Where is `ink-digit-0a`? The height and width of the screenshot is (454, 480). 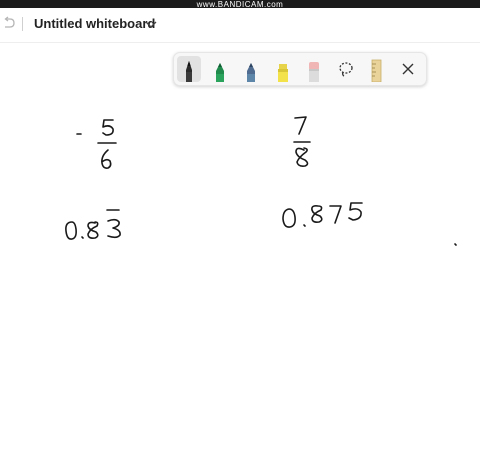
ink-digit-0a is located at coordinates (71, 230).